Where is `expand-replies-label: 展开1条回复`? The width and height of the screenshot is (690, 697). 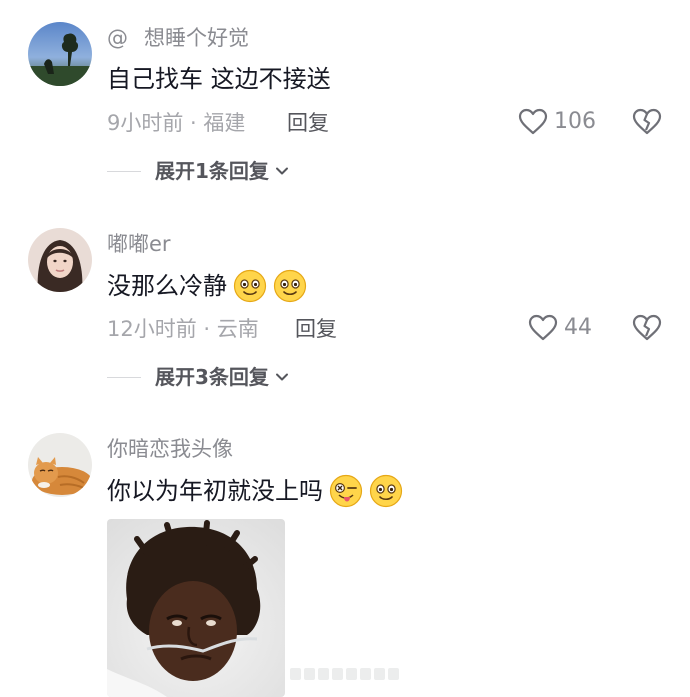
expand-replies-label: 展开1条回复 is located at coordinates (212, 171).